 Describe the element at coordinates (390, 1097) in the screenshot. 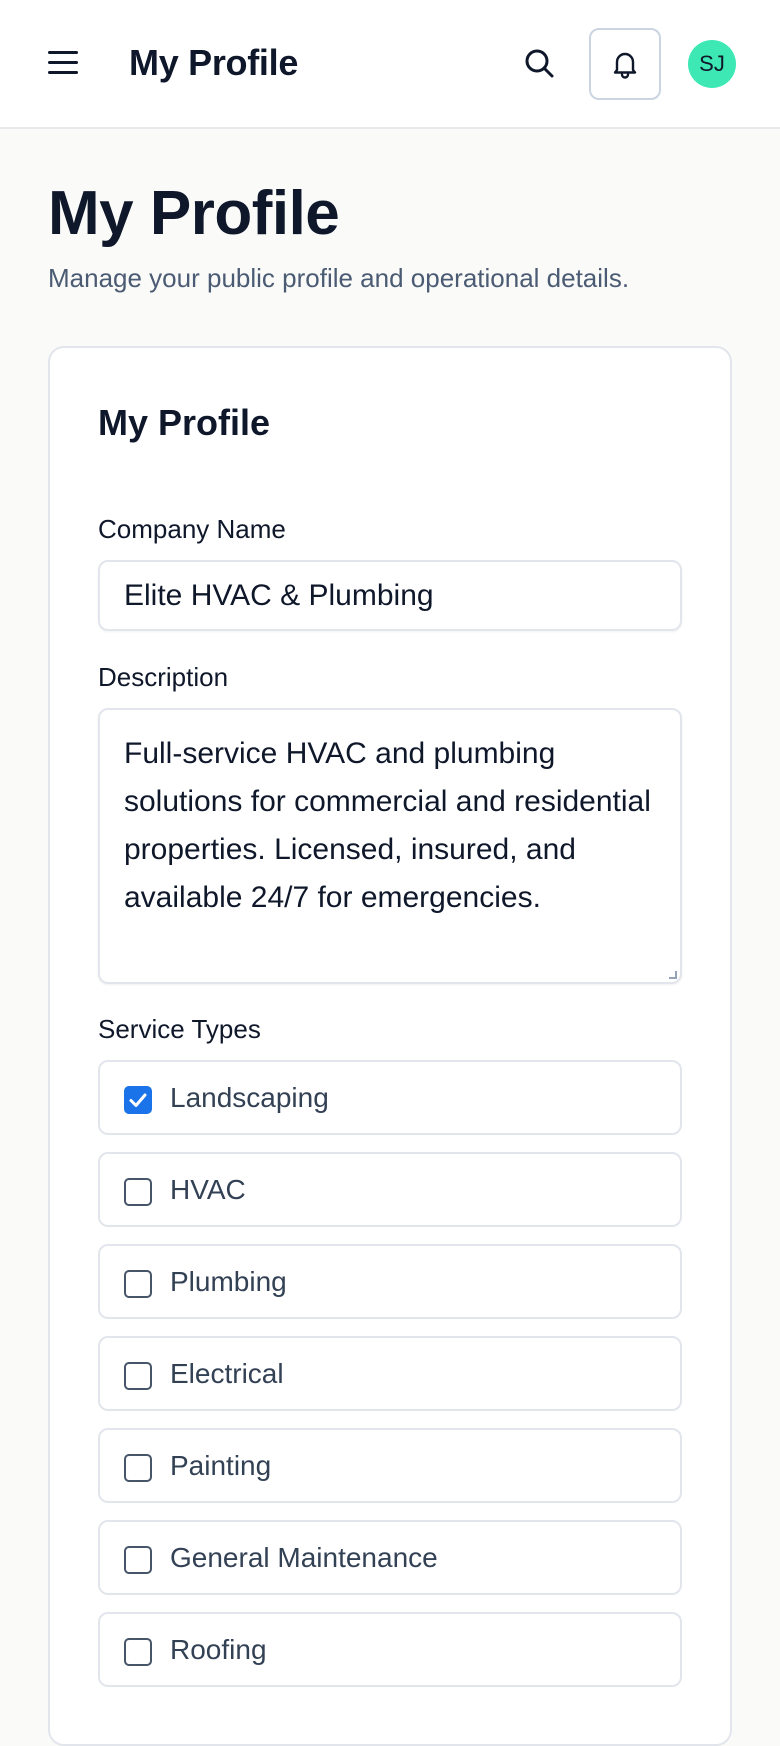

I see `service-item-landscaping: Landscaping` at that location.